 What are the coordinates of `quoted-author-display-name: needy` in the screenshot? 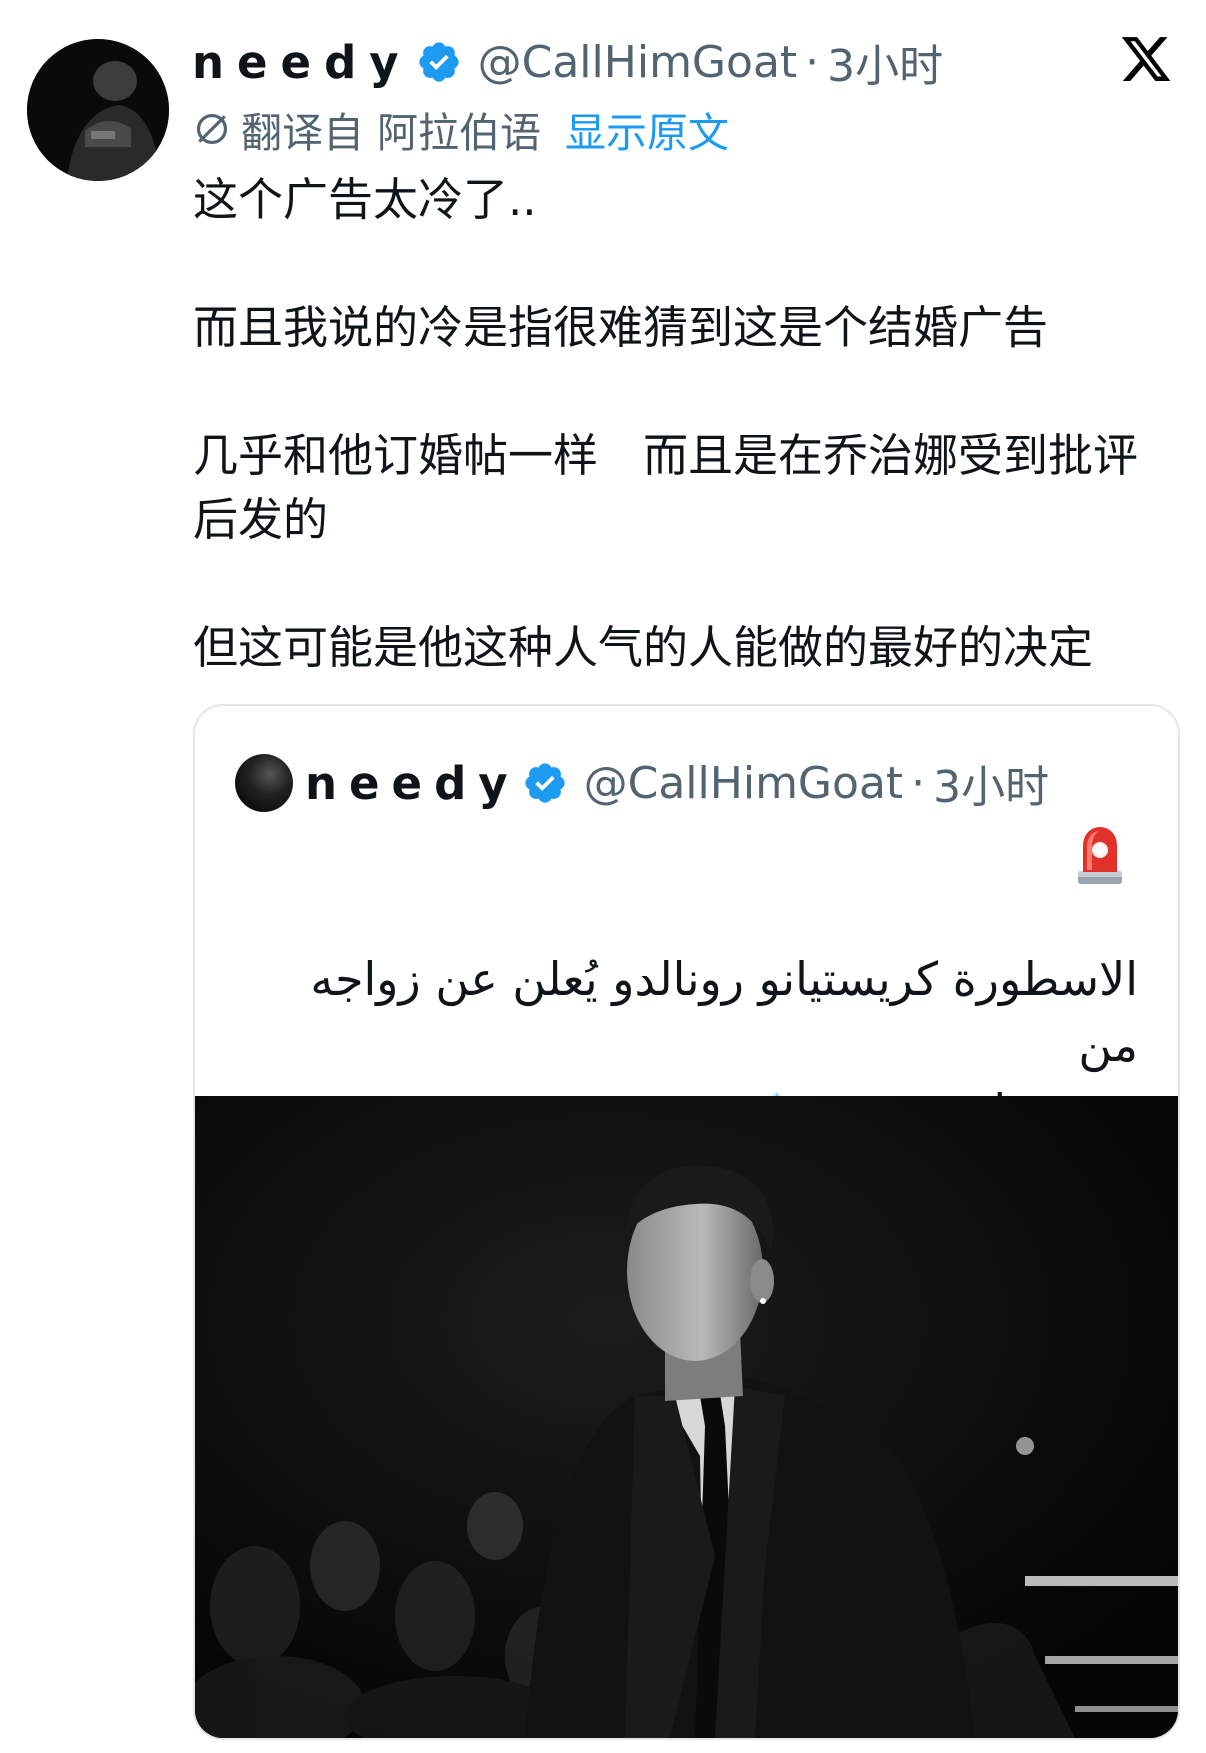 It's located at (412, 783).